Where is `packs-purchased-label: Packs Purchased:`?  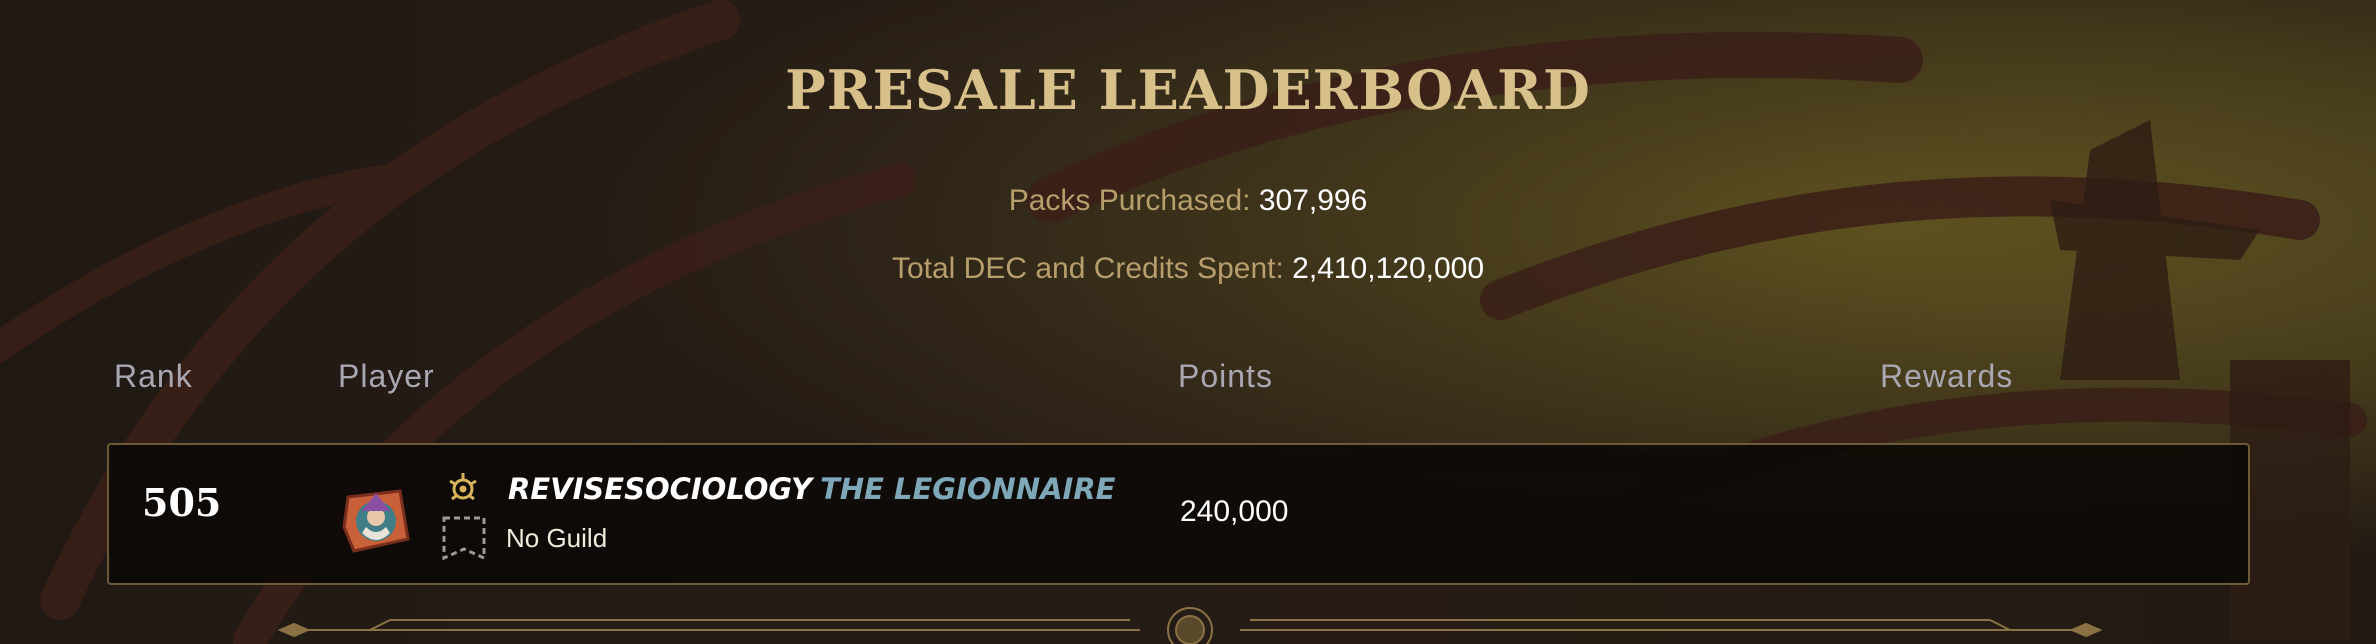
packs-purchased-label: Packs Purchased: is located at coordinates (1129, 200).